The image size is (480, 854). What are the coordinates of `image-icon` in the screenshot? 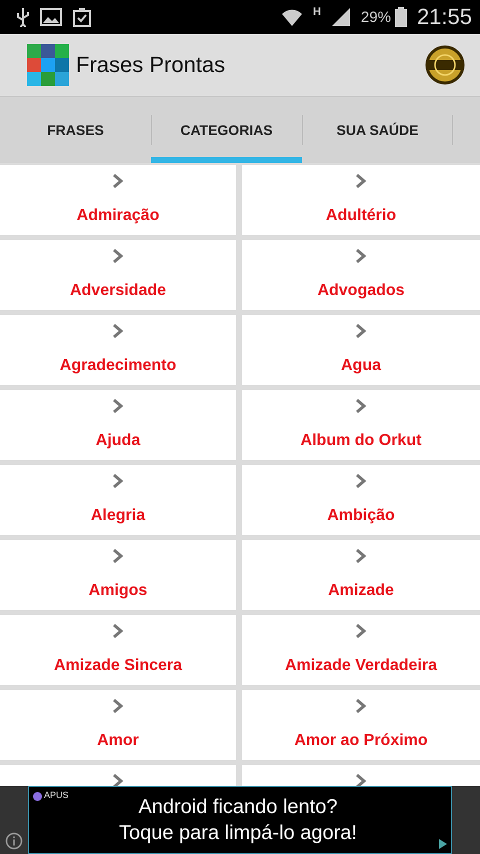 It's located at (51, 17).